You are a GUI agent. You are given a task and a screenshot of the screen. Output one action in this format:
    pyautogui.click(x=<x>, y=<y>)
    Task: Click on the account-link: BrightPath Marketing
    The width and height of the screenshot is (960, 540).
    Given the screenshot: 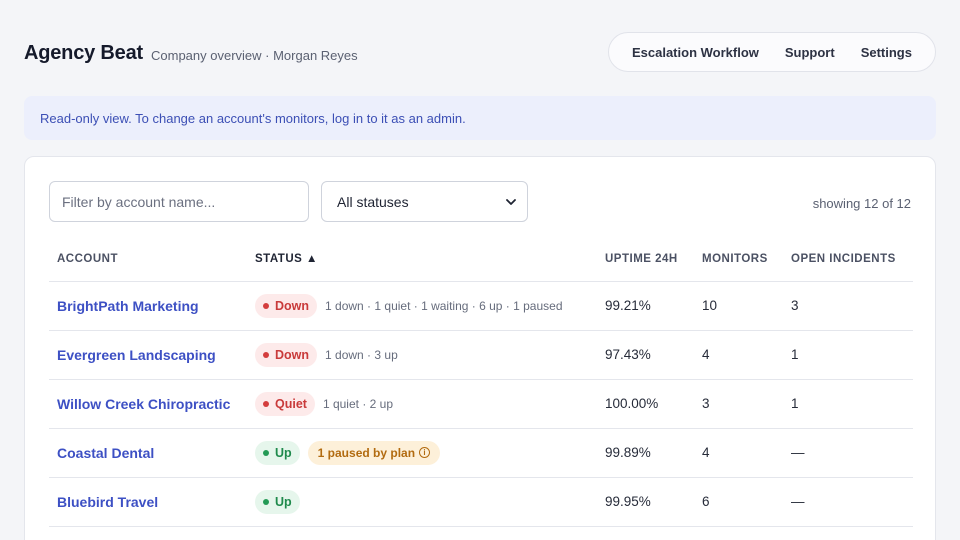 What is the action you would take?
    pyautogui.click(x=128, y=306)
    